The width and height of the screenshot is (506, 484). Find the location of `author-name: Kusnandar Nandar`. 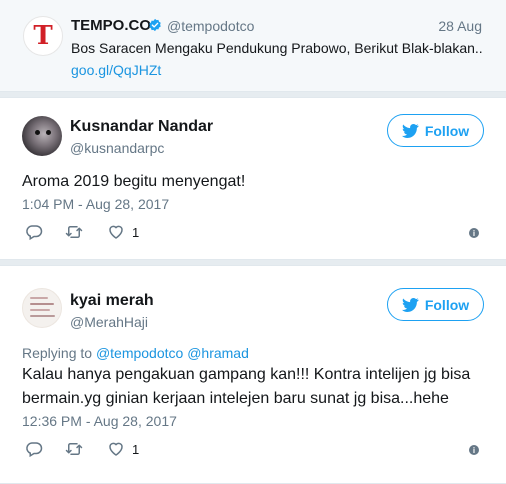

author-name: Kusnandar Nandar is located at coordinates (141, 127).